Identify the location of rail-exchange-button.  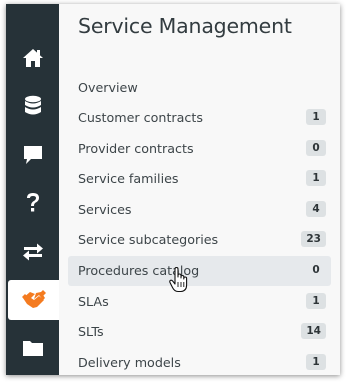
(32, 252).